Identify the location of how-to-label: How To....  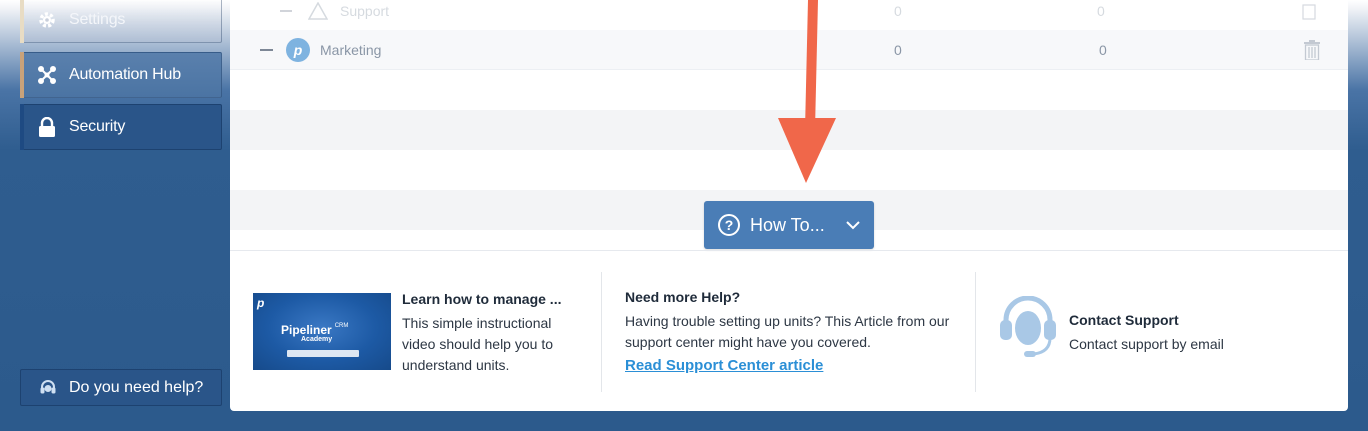
(787, 224).